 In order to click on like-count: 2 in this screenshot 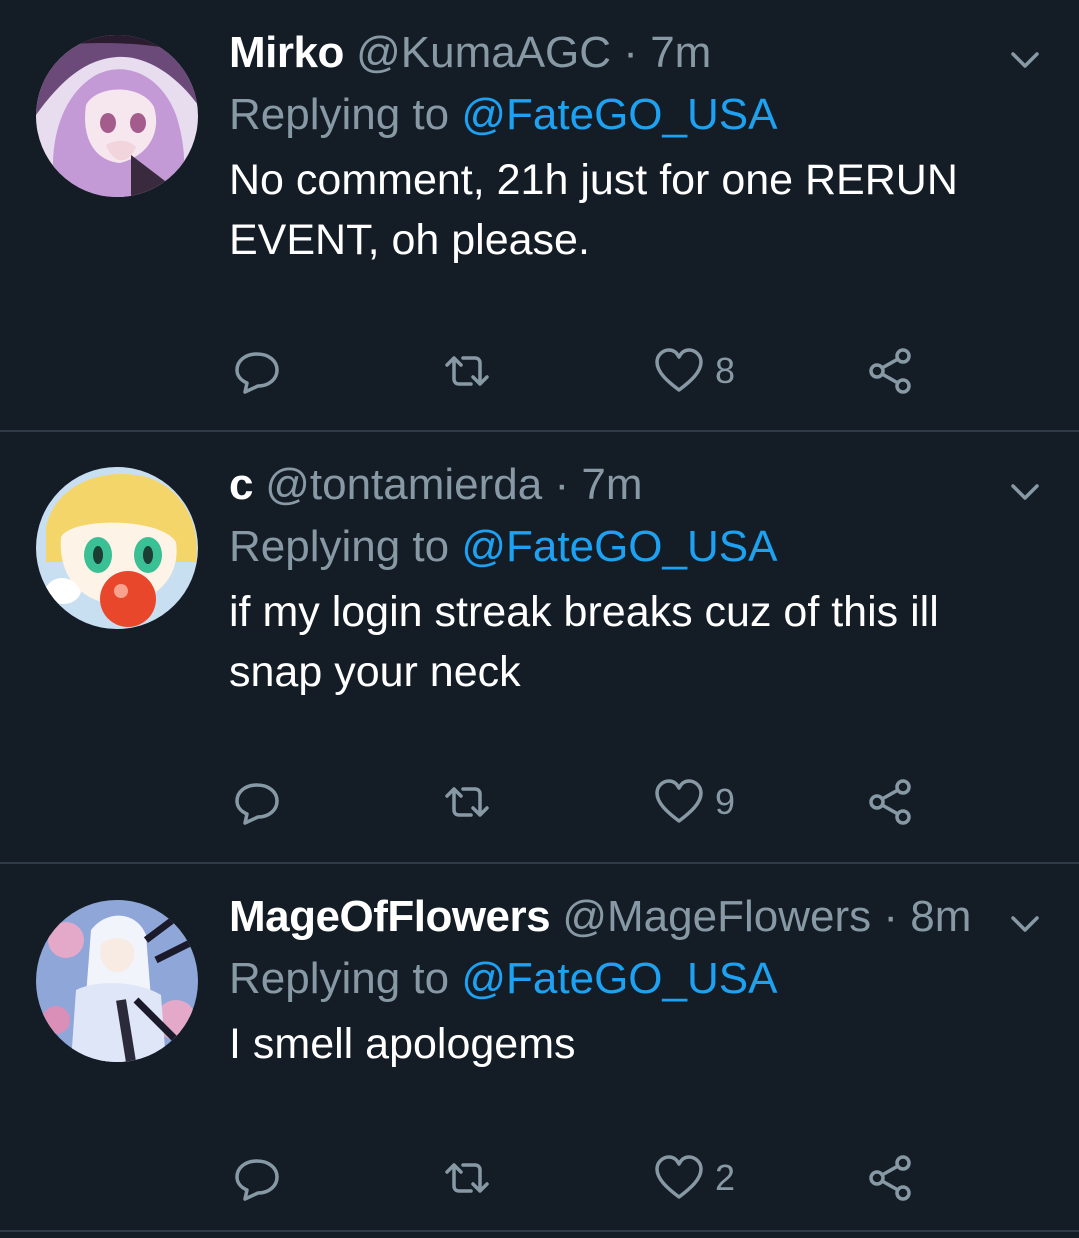, I will do `click(725, 1177)`.